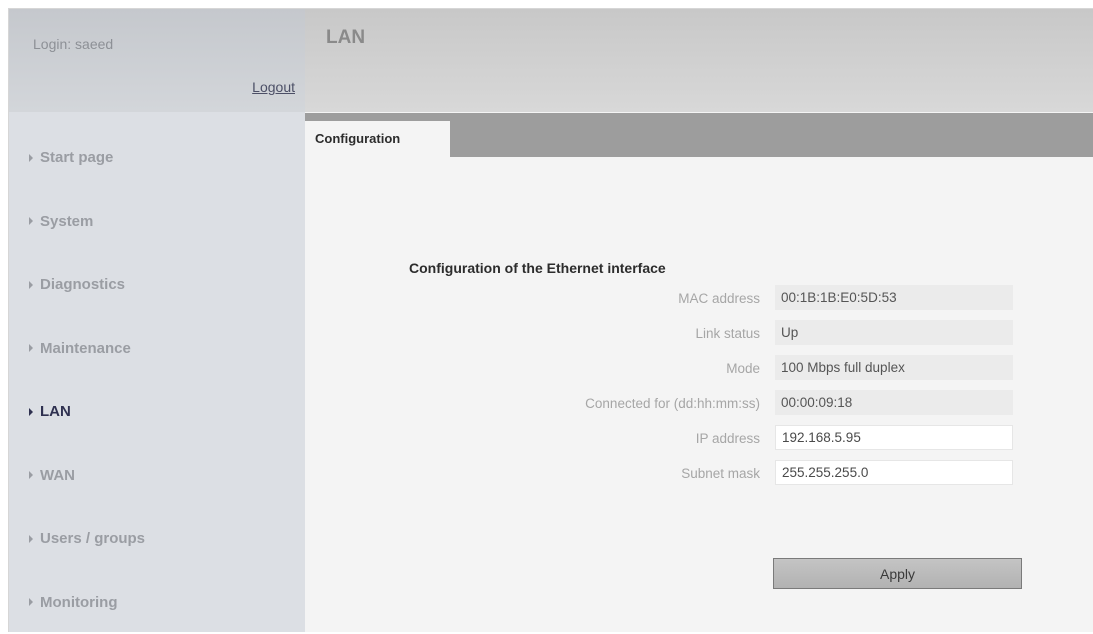 This screenshot has height=634, width=1093. I want to click on subnet-mask-row: Subnet mask 255.255.255.0, so click(699, 474).